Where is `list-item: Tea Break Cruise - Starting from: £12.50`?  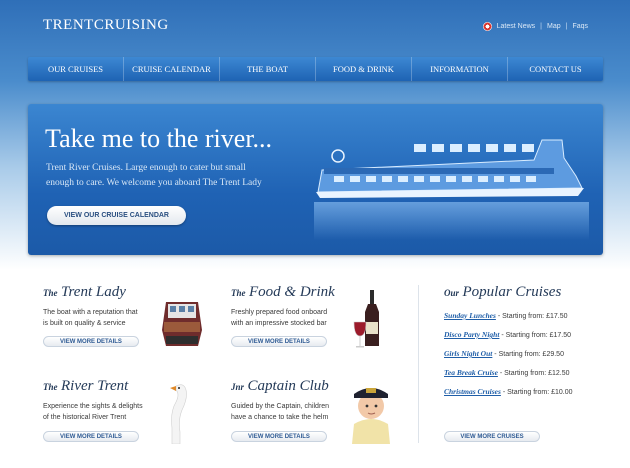 list-item: Tea Break Cruise - Starting from: £12.50 is located at coordinates (507, 372).